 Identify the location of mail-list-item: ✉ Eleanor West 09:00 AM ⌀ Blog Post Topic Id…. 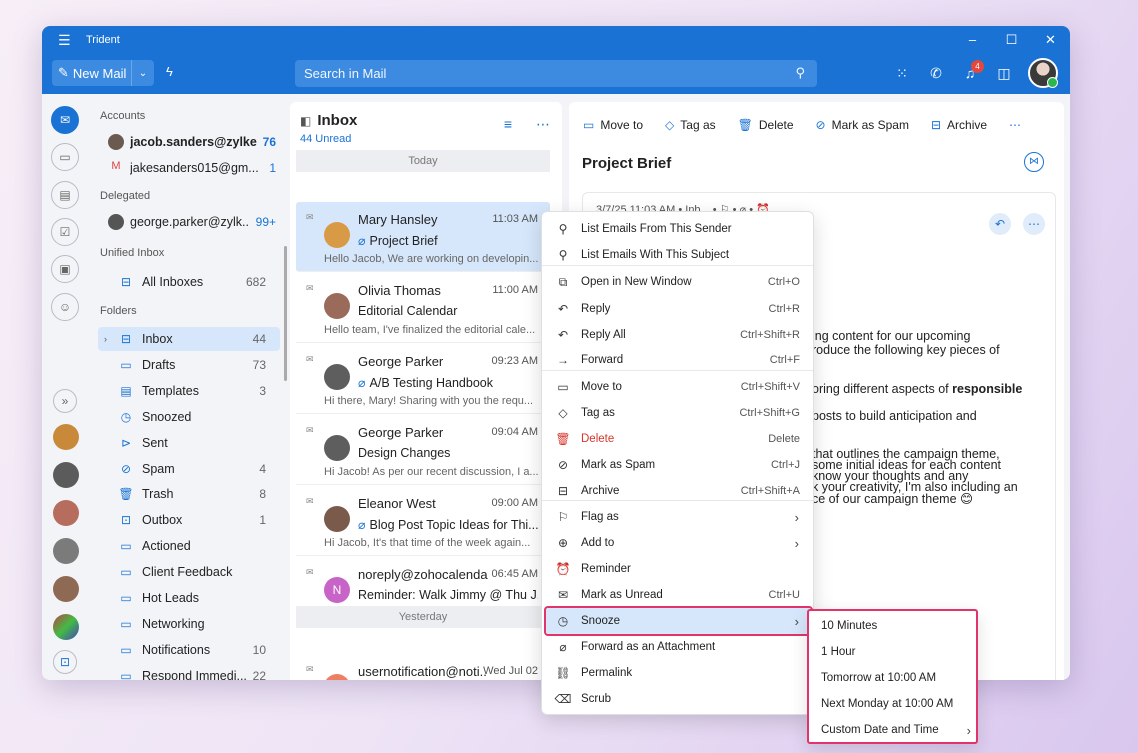
(423, 521).